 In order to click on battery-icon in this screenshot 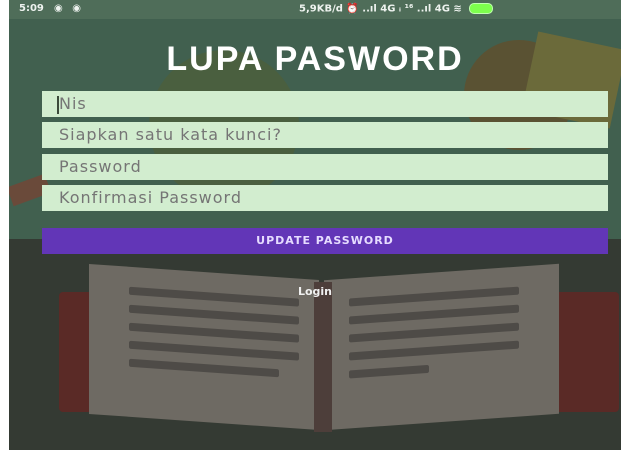, I will do `click(481, 8)`.